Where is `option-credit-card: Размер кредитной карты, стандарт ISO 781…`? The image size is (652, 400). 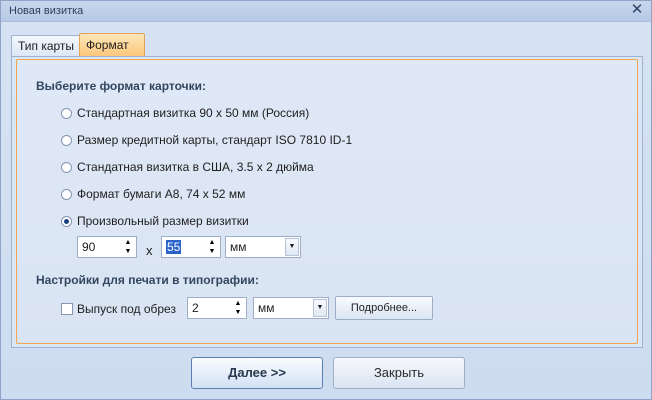 option-credit-card: Размер кредитной карты, стандарт ISO 781… is located at coordinates (206, 140).